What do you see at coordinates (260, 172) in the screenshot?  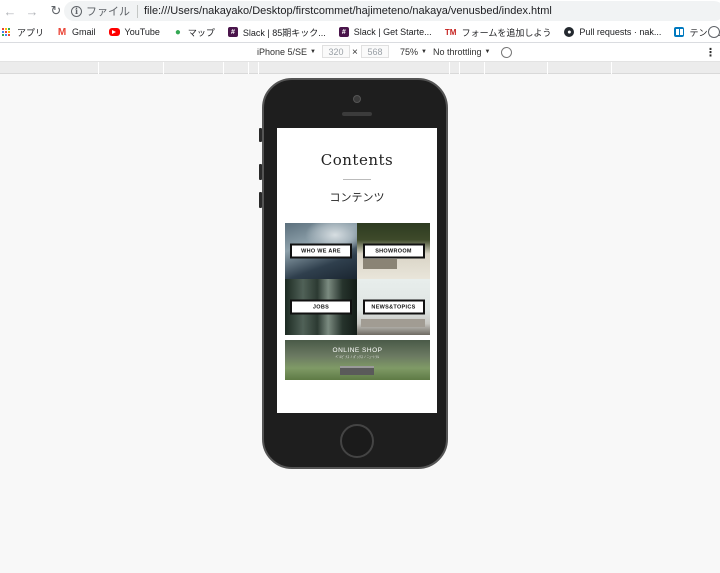 I see `volume-up-button` at bounding box center [260, 172].